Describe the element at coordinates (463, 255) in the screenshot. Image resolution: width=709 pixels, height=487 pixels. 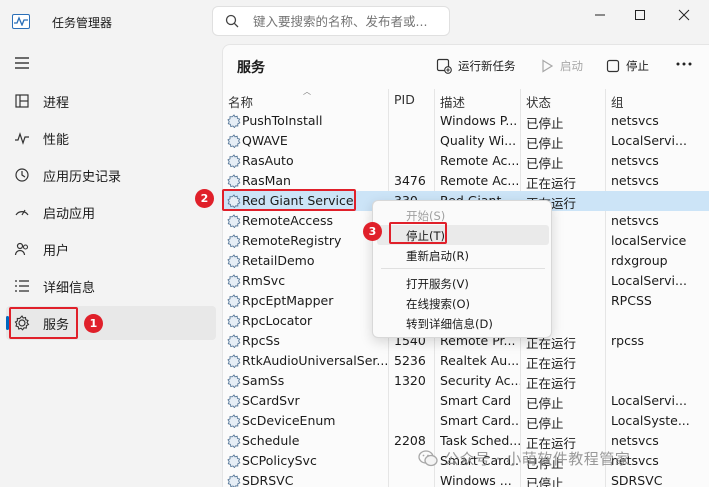
I see `context-menu-restart: 重新启动(R)` at that location.